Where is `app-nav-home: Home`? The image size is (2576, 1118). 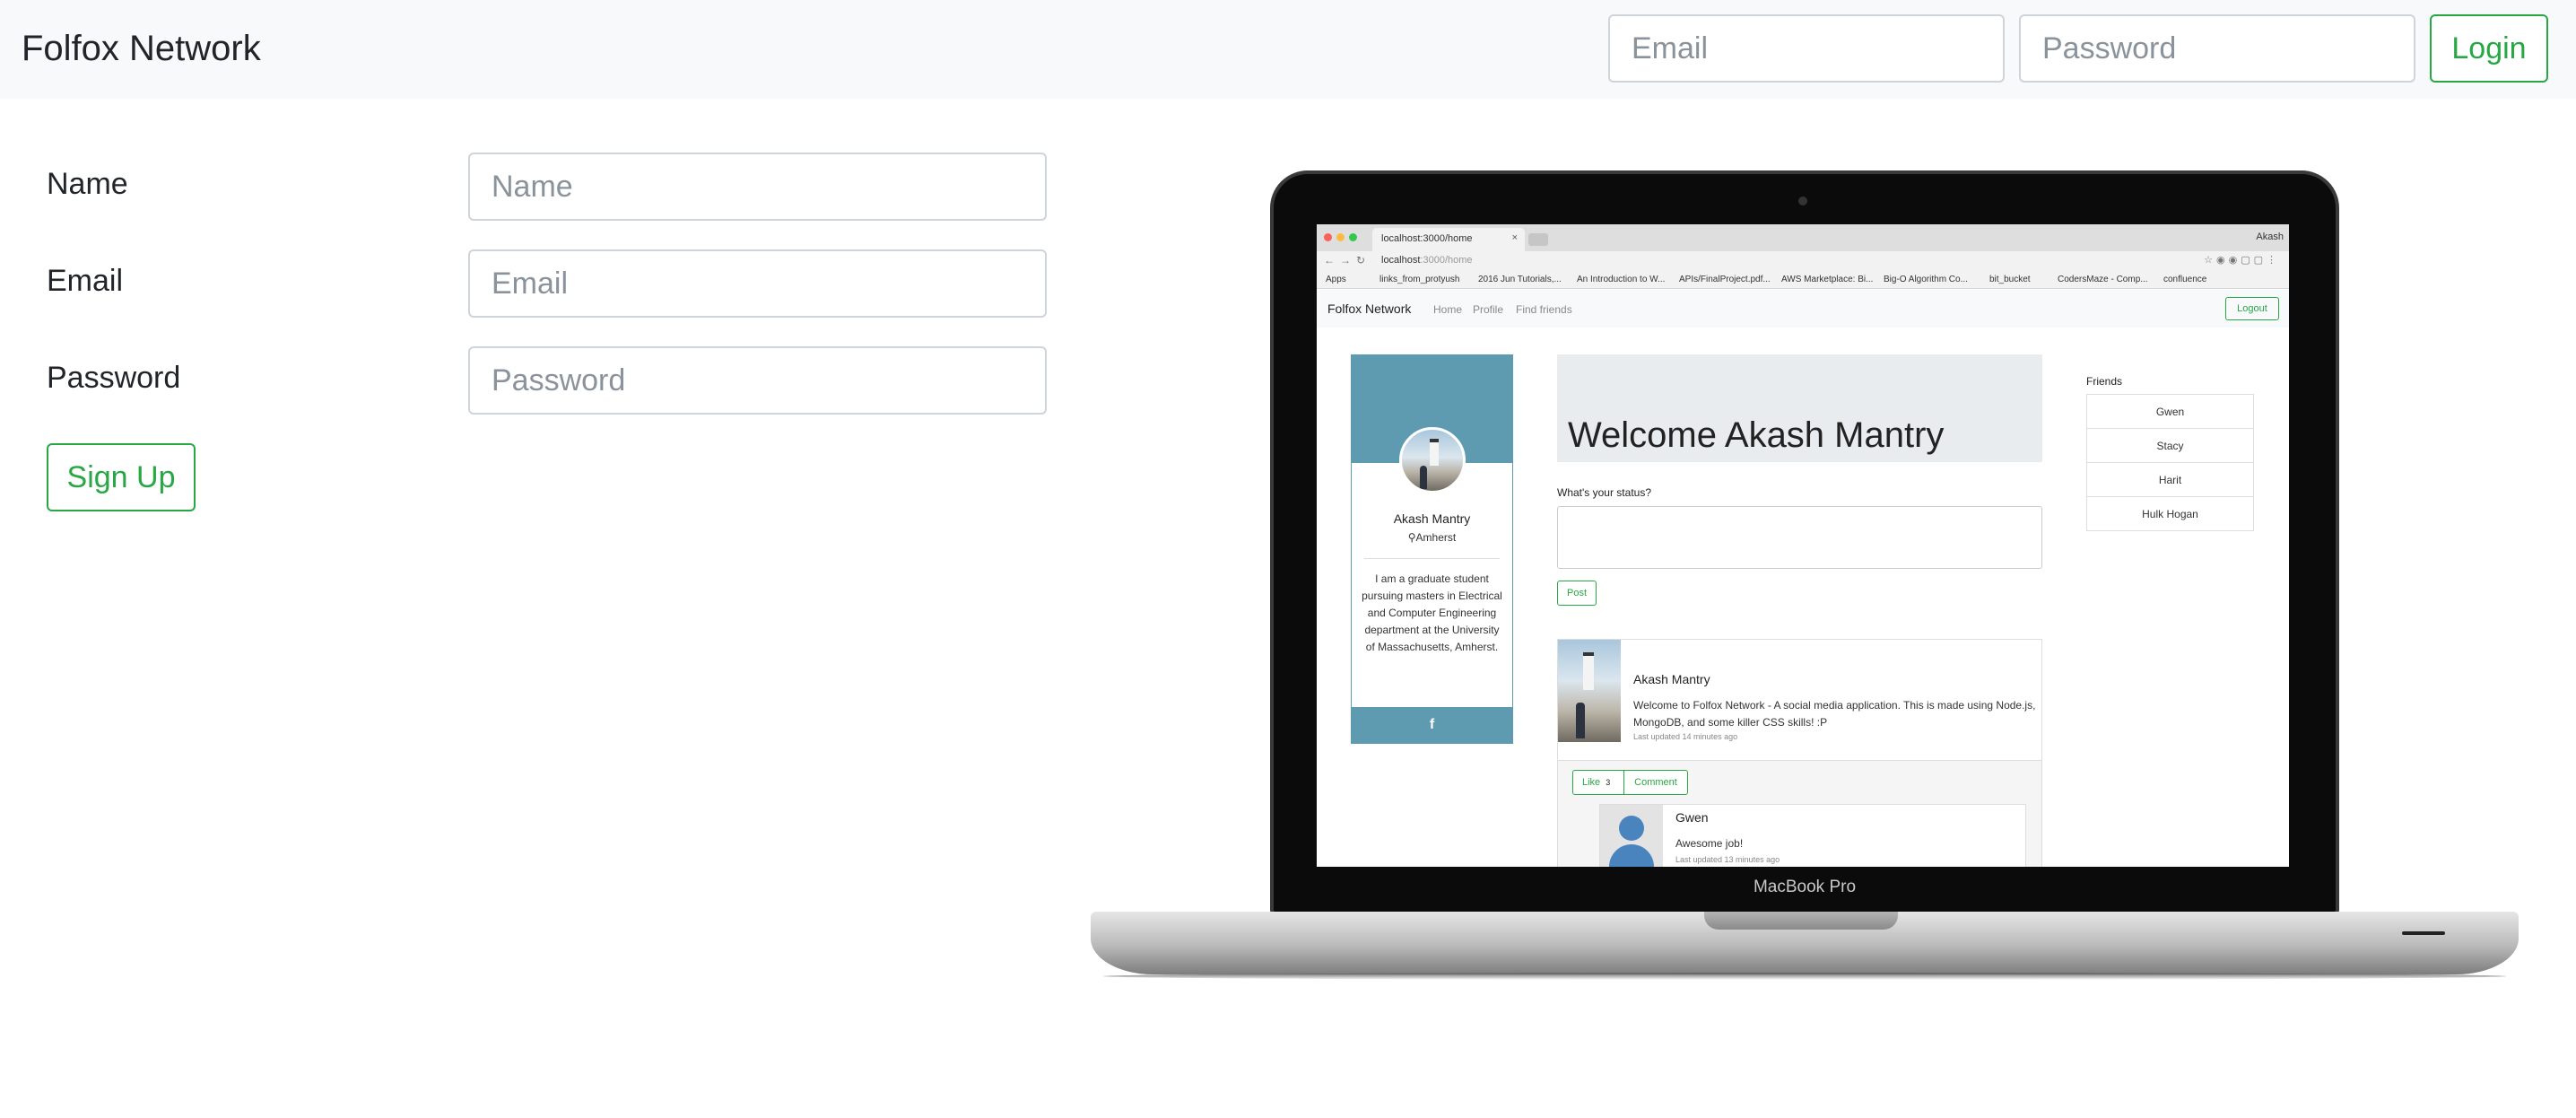
app-nav-home: Home is located at coordinates (1448, 310).